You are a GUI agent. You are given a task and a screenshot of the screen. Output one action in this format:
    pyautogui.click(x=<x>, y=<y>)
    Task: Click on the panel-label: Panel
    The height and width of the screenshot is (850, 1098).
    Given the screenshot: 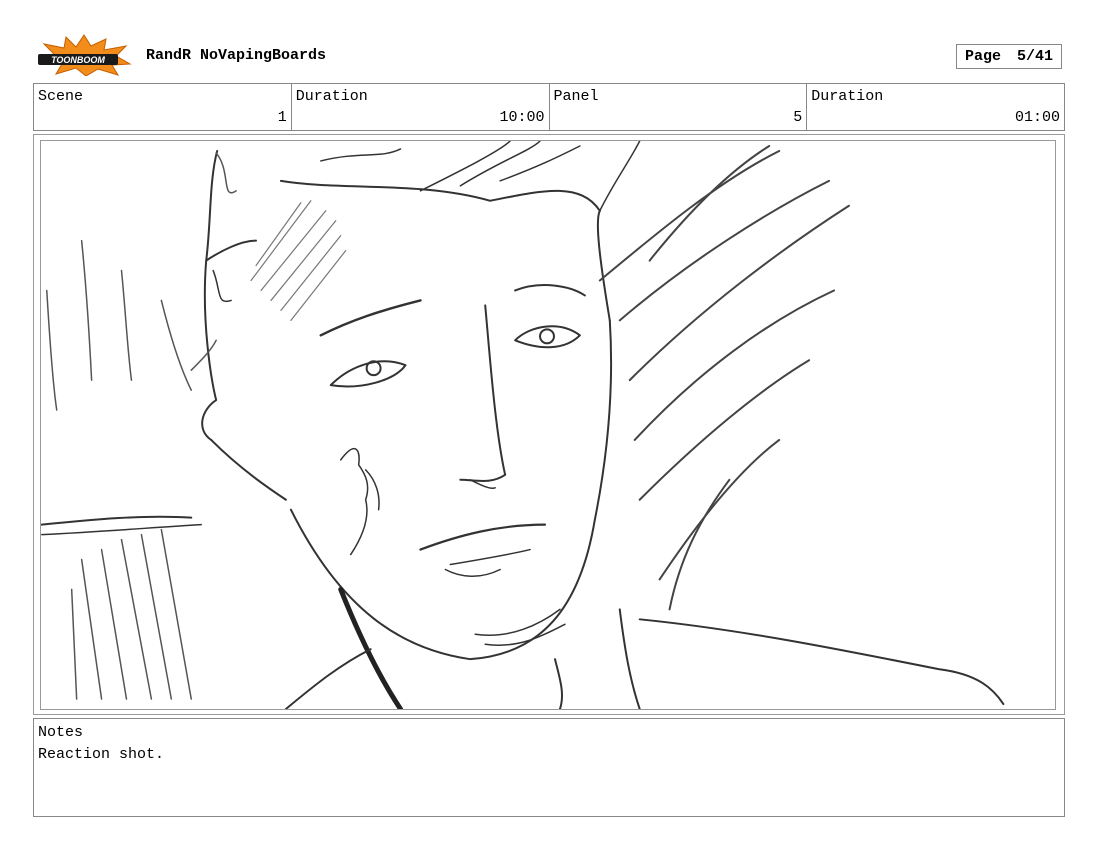 What is the action you would take?
    pyautogui.click(x=576, y=96)
    